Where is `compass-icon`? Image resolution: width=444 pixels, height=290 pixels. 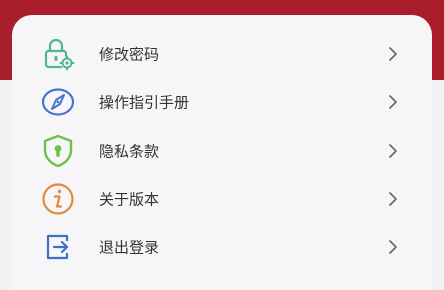 compass-icon is located at coordinates (58, 102).